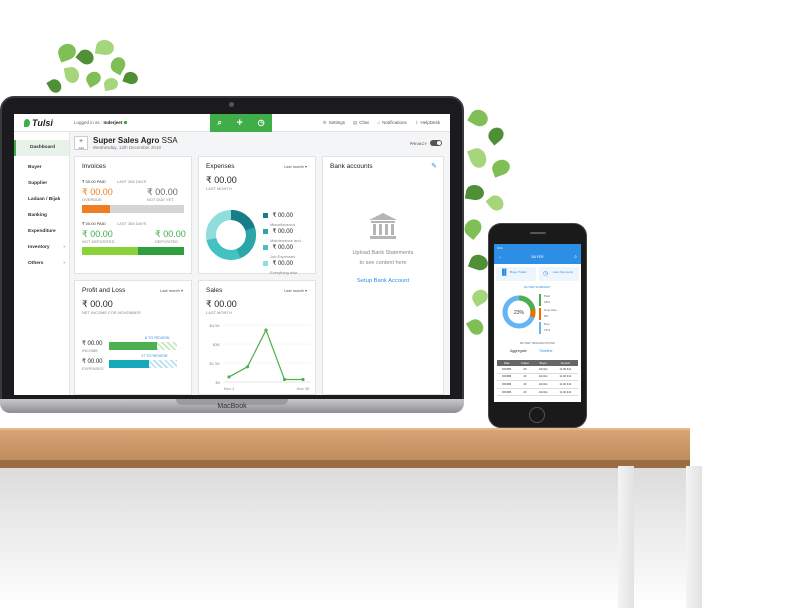  Describe the element at coordinates (537, 415) in the screenshot. I see `phone-home-button` at that location.